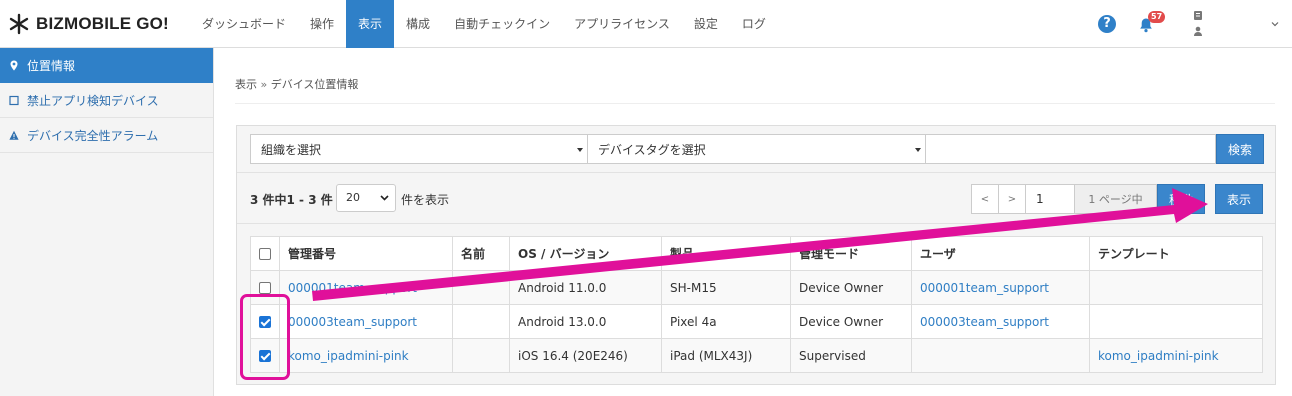 The width and height of the screenshot is (1292, 396). I want to click on cell-user, so click(1000, 355).